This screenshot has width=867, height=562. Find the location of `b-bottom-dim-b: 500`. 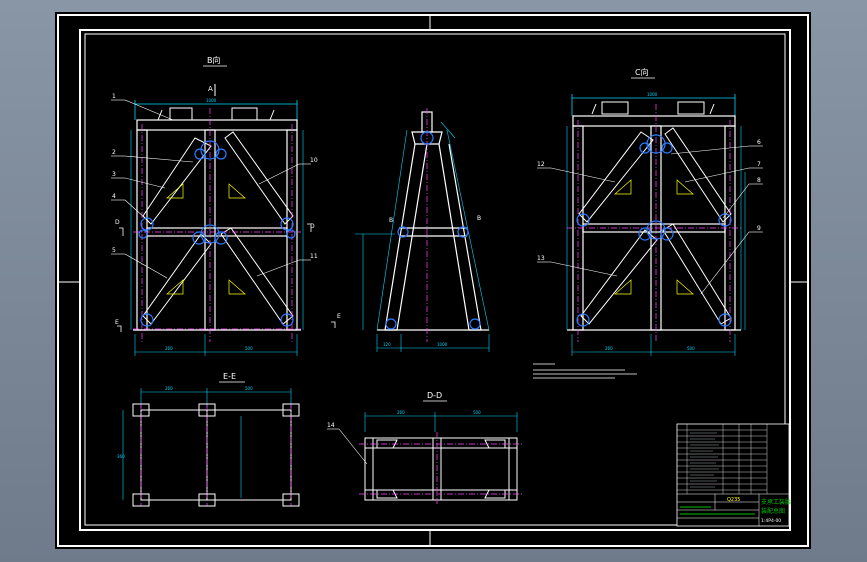

b-bottom-dim-b: 500 is located at coordinates (249, 348).